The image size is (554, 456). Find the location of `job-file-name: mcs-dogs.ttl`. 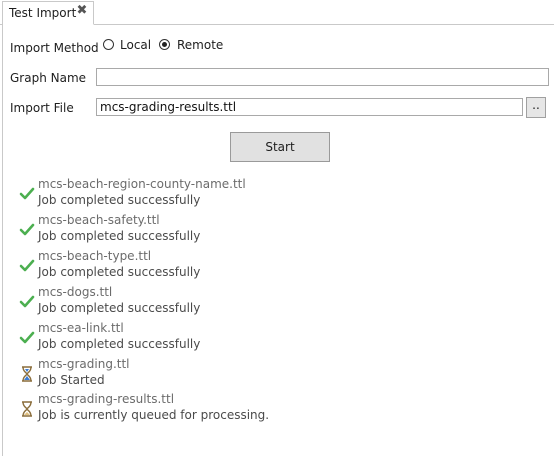

job-file-name: mcs-dogs.ttl is located at coordinates (75, 292).